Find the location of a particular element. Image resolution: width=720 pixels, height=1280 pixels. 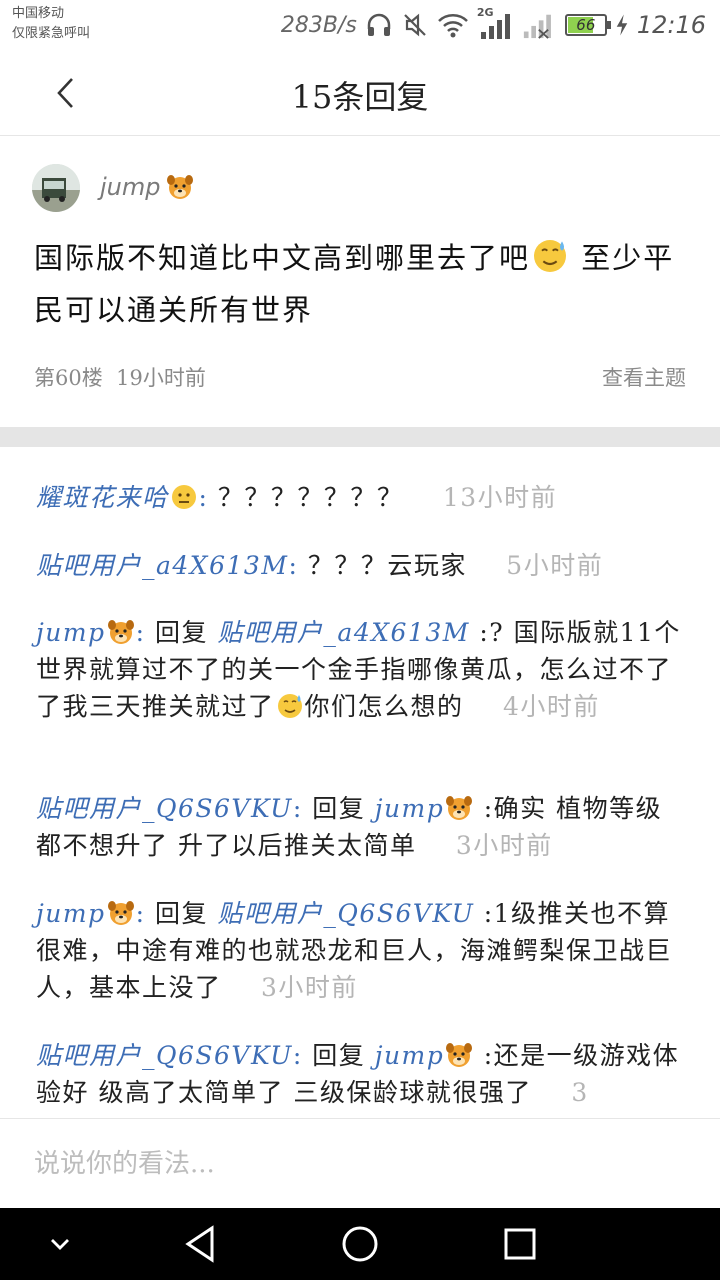

avatar is located at coordinates (56, 188).